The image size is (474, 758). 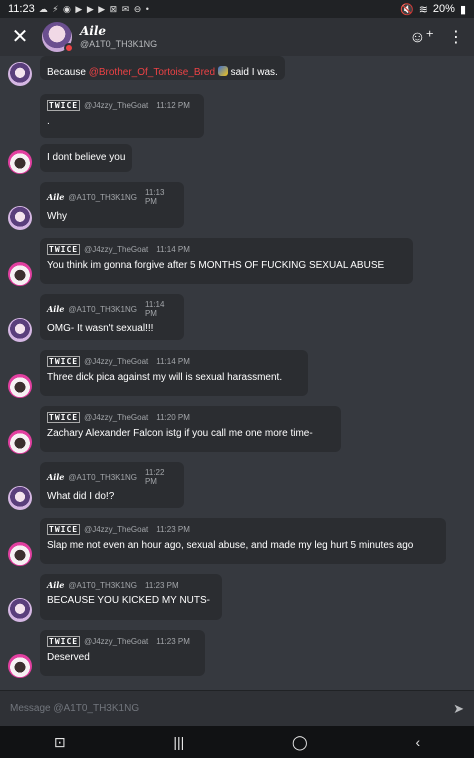 What do you see at coordinates (122, 653) in the screenshot?
I see `message-bubble: TWICE @J4zzy_TheGoat 11:23 PM Deserved` at bounding box center [122, 653].